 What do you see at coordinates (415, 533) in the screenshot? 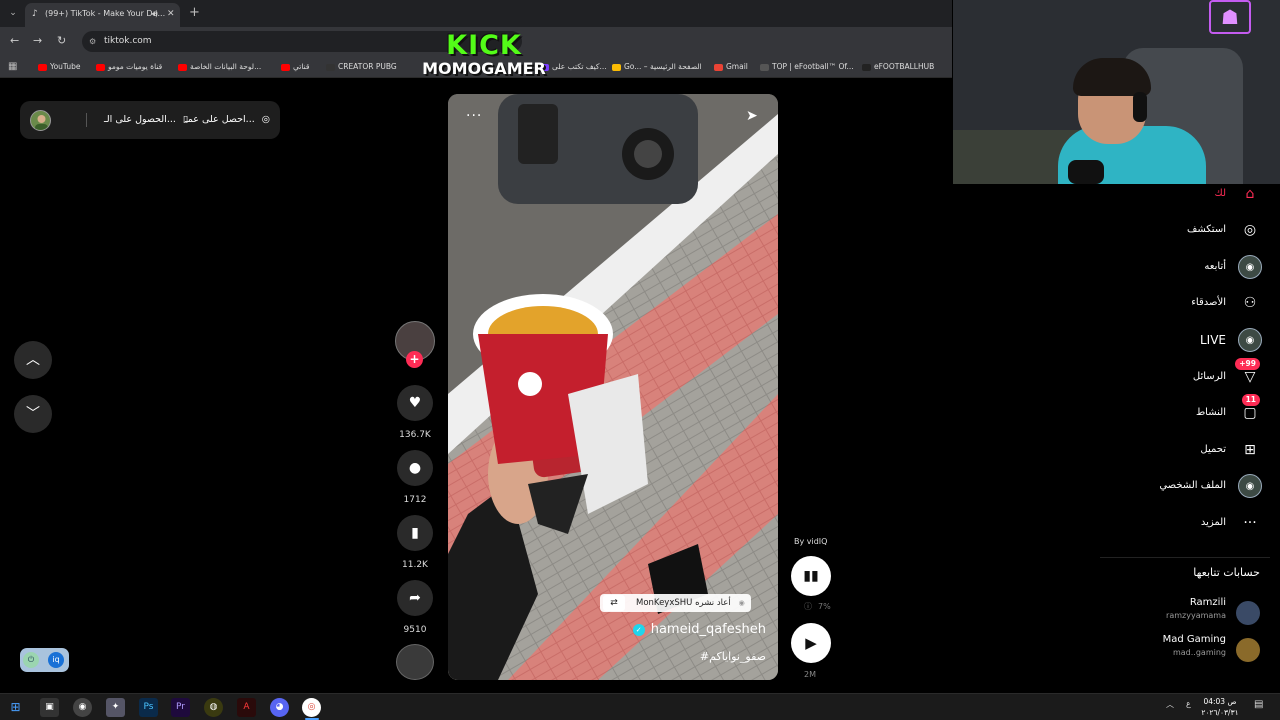
I see `save-button: ▮` at bounding box center [415, 533].